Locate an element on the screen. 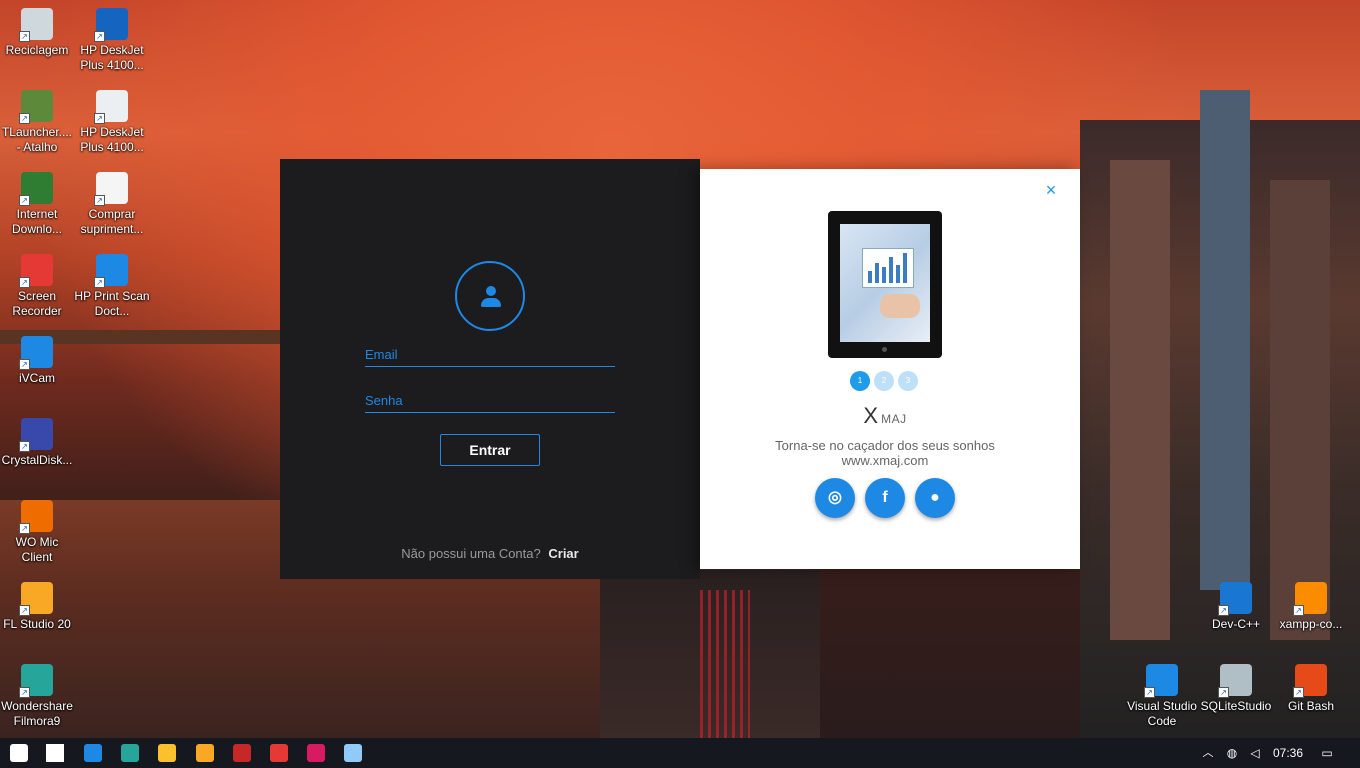  print-scan-icon: ↗ is located at coordinates (111, 271).